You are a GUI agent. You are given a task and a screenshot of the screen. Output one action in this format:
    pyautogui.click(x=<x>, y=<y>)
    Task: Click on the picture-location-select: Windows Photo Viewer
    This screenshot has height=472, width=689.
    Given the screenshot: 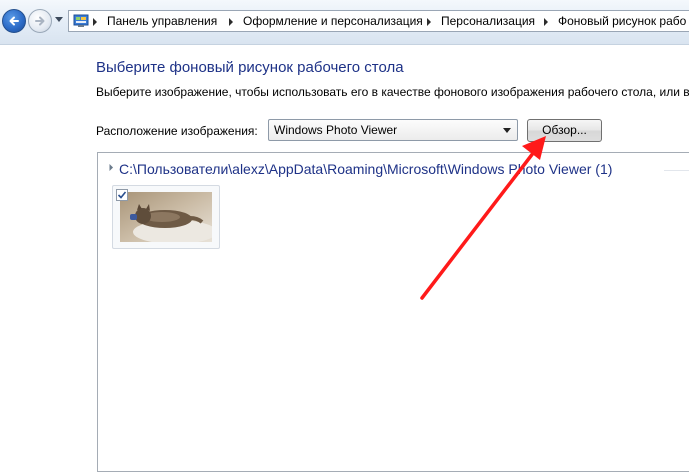 What is the action you would take?
    pyautogui.click(x=393, y=130)
    